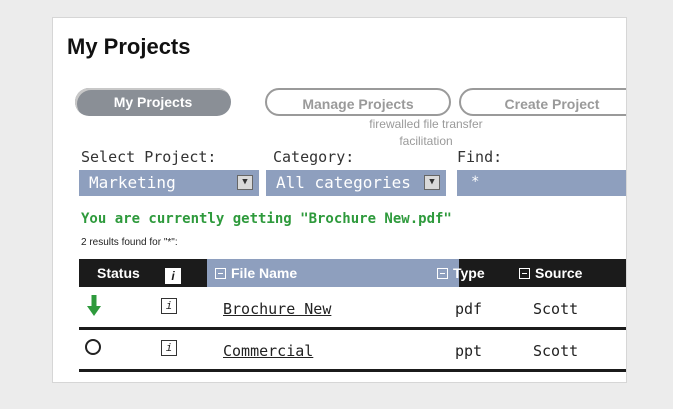 Image resolution: width=673 pixels, height=409 pixels. I want to click on table-header: Status i File Name Type Source, so click(352, 273).